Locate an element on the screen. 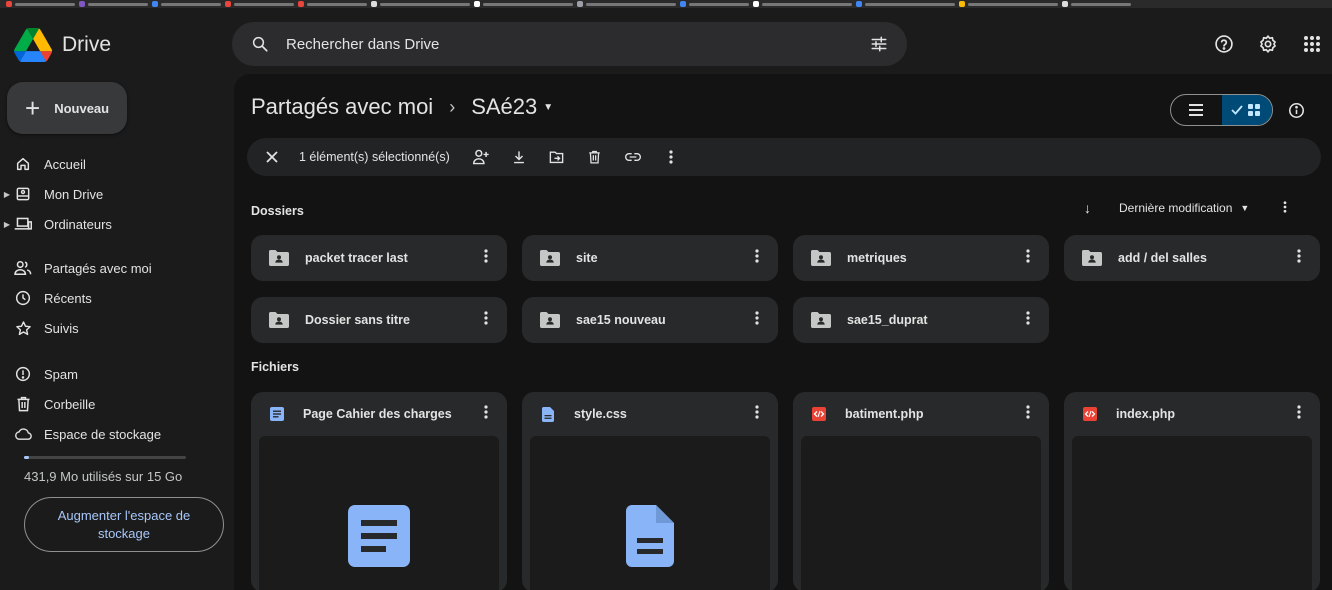 Image resolution: width=1332 pixels, height=590 pixels. file-name: batiment.php is located at coordinates (884, 414).